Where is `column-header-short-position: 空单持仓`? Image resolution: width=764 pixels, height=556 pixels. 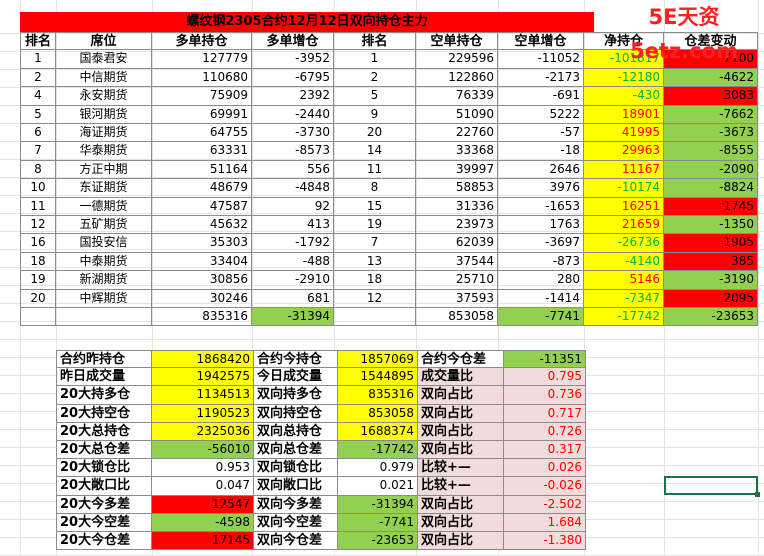
column-header-short-position: 空单持仓 is located at coordinates (457, 41).